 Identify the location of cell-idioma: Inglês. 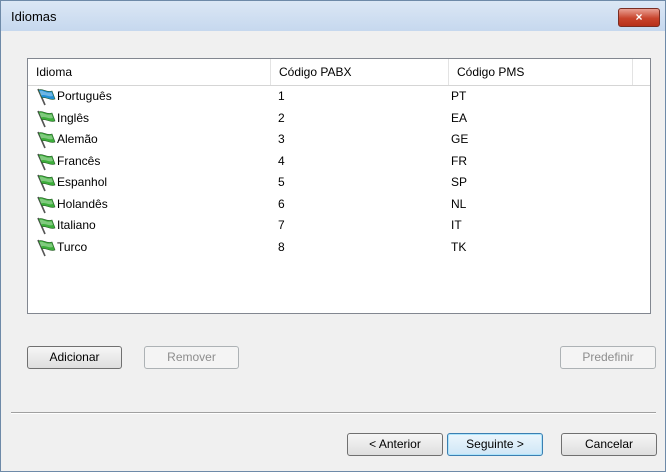
(73, 117).